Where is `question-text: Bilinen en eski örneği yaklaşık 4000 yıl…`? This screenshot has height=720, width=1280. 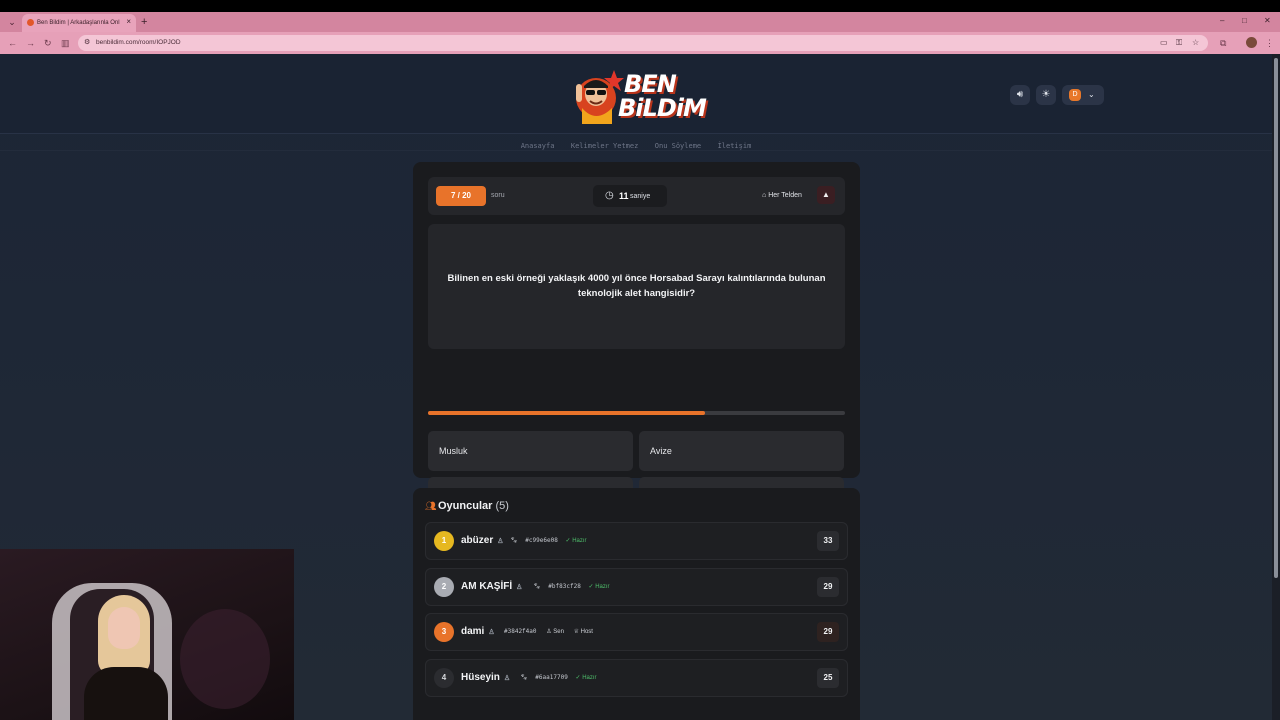
question-text: Bilinen en eski örneği yaklaşık 4000 yıl… is located at coordinates (636, 286).